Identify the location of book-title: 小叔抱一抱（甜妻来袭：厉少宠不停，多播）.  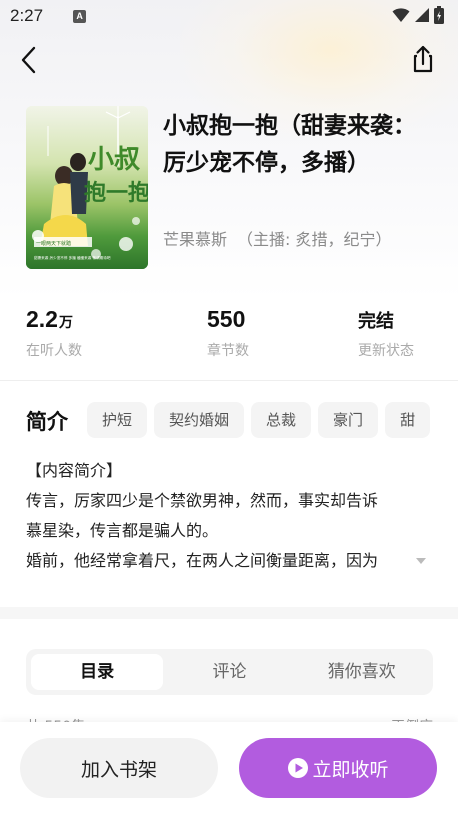
(289, 144).